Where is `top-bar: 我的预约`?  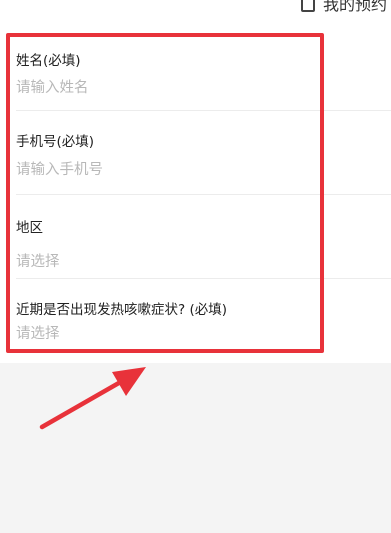
top-bar: 我的预约 is located at coordinates (195, 16).